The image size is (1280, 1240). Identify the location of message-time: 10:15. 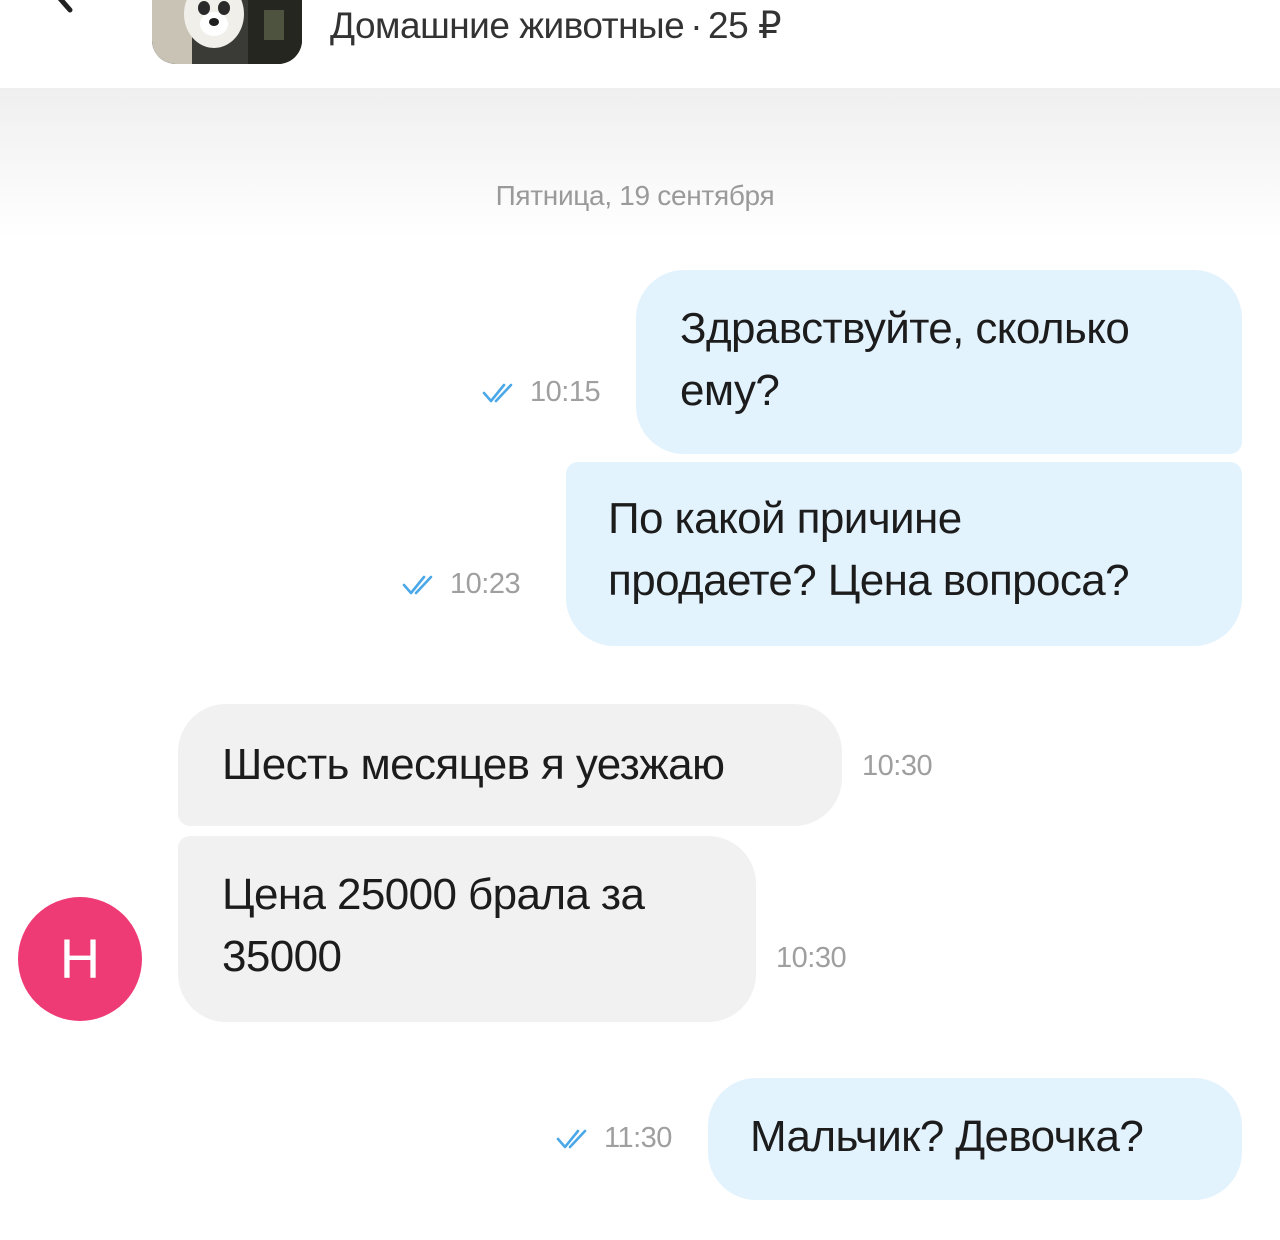
(565, 392).